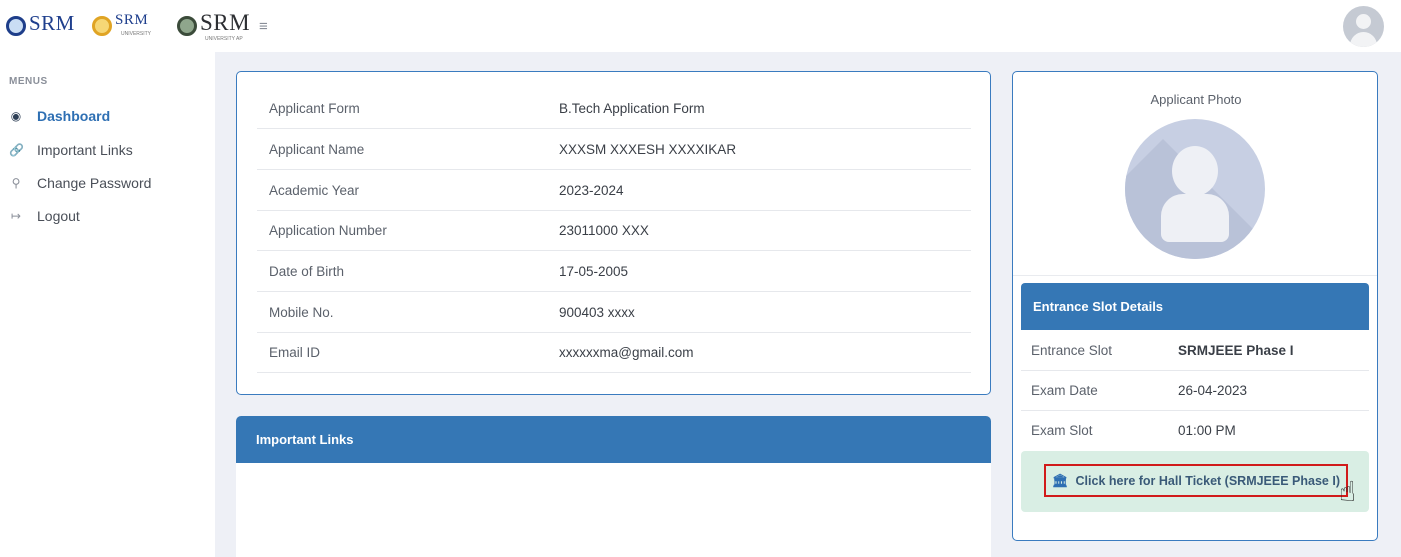 The image size is (1401, 557). Describe the element at coordinates (1195, 171) in the screenshot. I see `photo-head` at that location.